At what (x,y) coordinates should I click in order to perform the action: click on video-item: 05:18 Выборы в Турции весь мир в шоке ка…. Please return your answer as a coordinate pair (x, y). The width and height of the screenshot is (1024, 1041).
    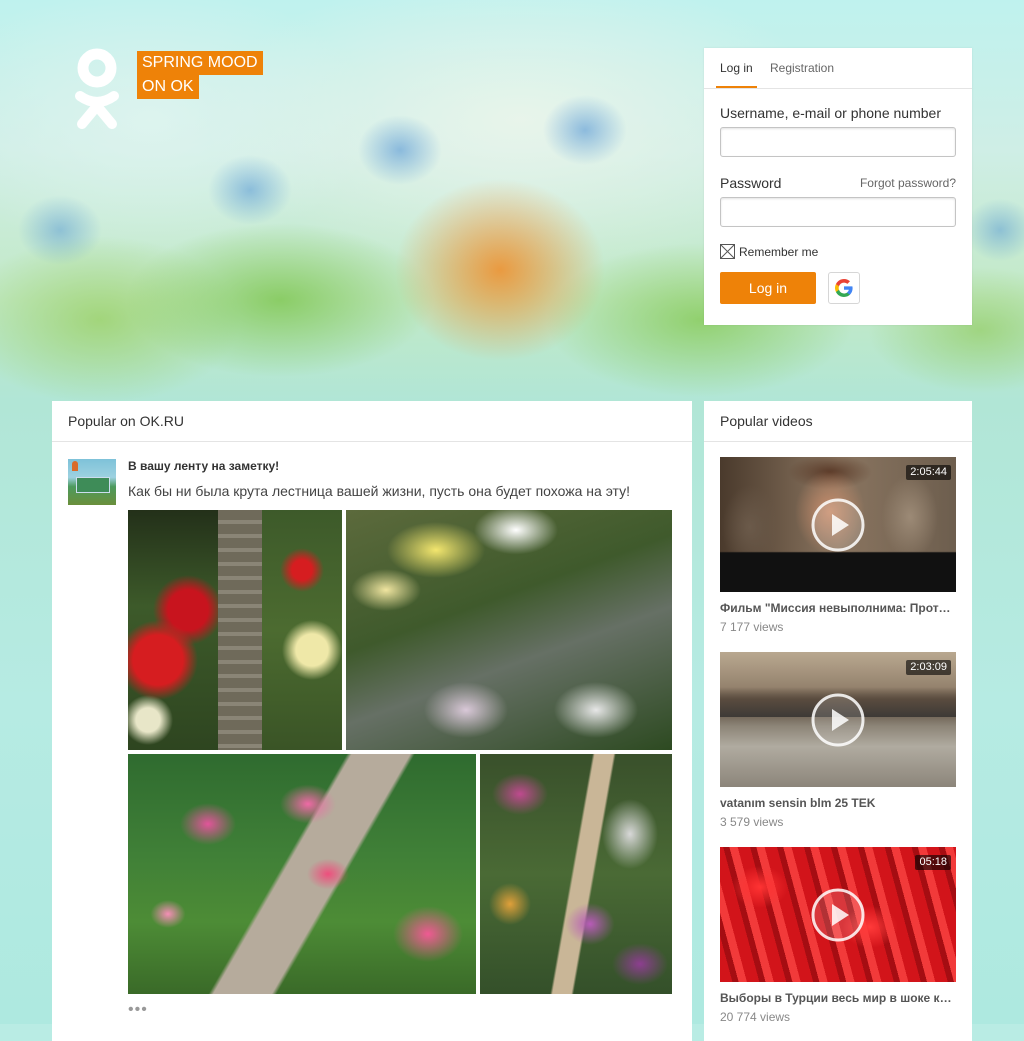
    Looking at the image, I should click on (838, 935).